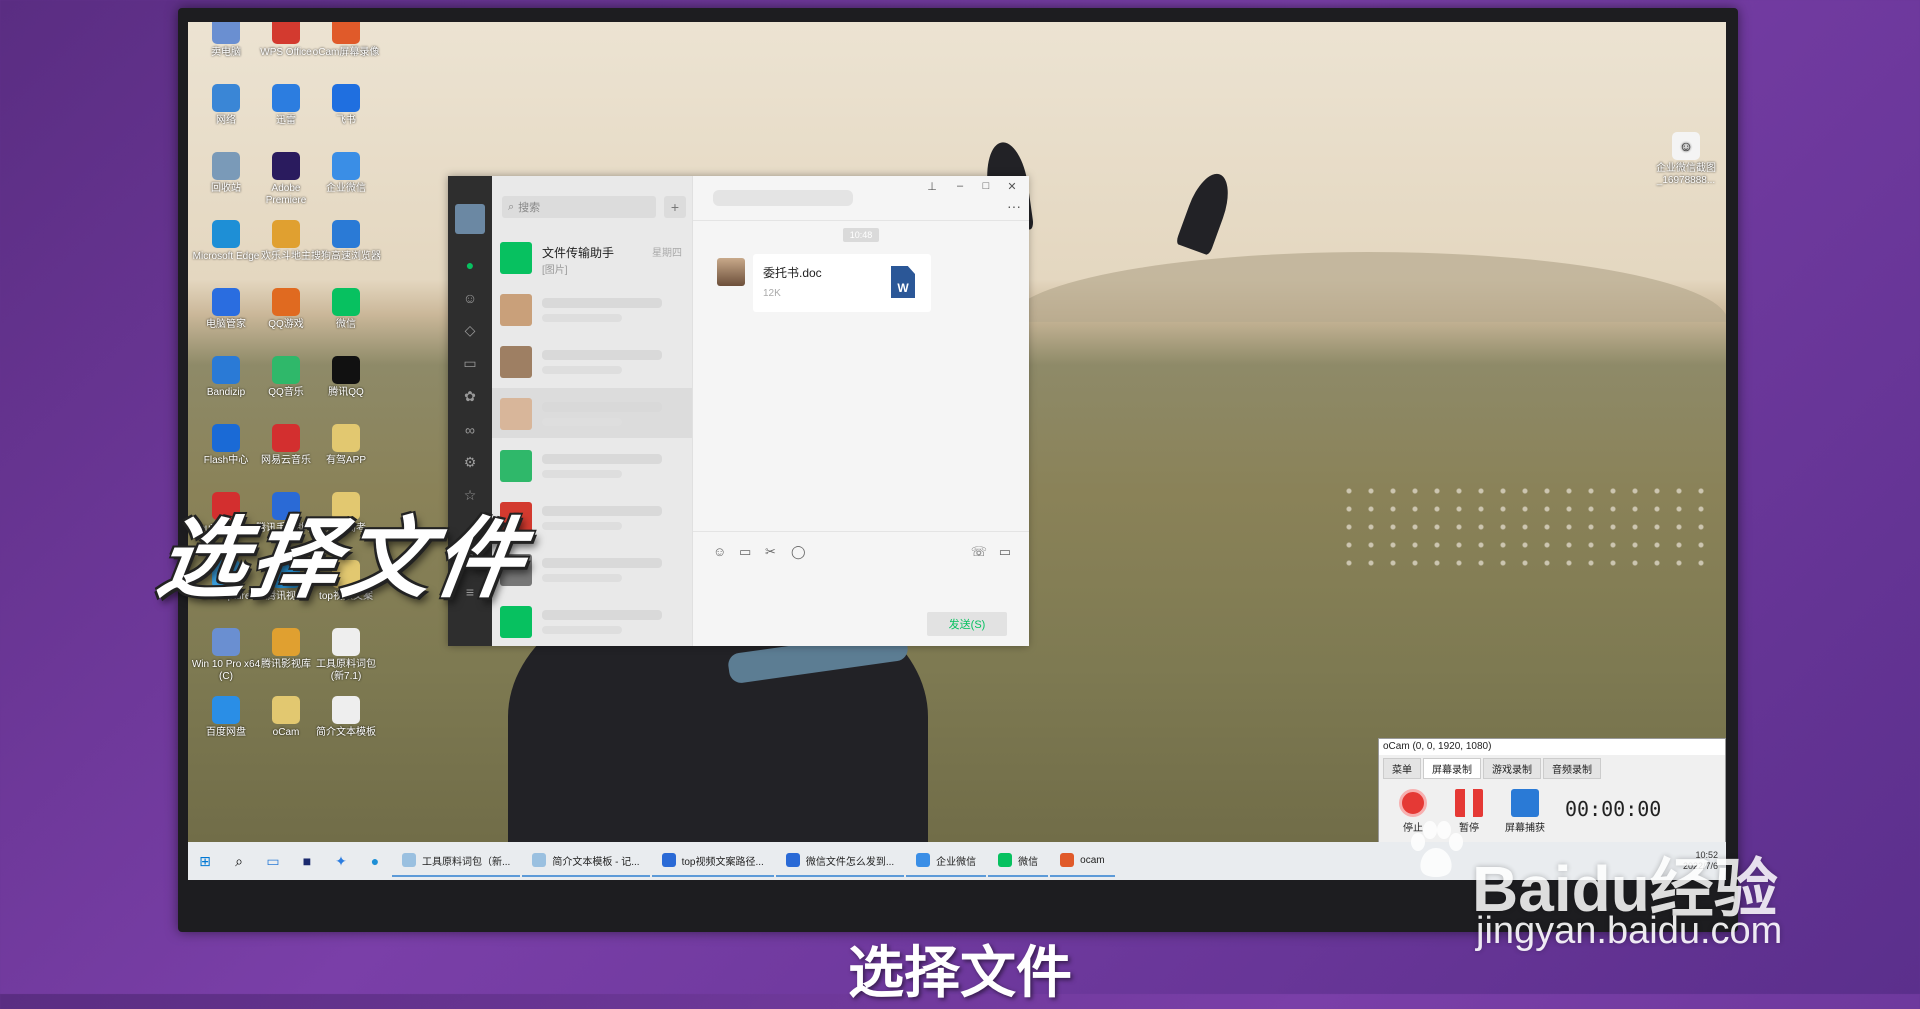  What do you see at coordinates (731, 272) in the screenshot?
I see `sender-avatar` at bounding box center [731, 272].